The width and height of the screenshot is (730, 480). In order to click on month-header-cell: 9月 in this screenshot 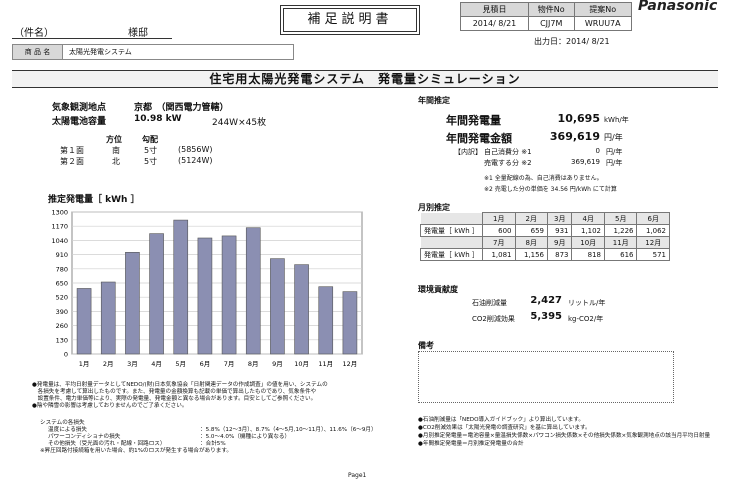, I will do `click(559, 242)`.